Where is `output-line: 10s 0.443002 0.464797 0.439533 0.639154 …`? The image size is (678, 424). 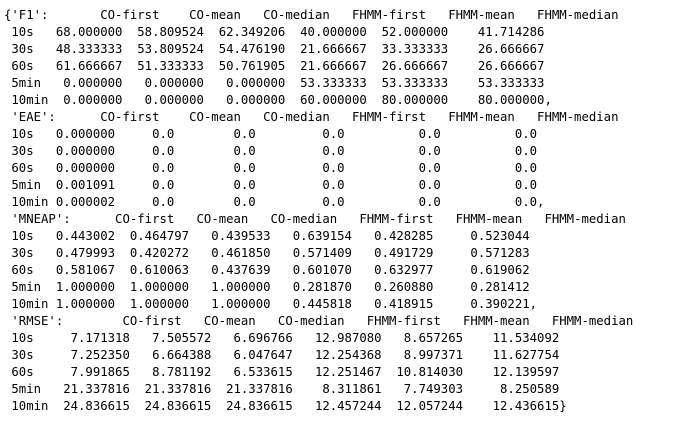
output-line: 10s 0.443002 0.464797 0.439533 0.639154 … is located at coordinates (267, 236).